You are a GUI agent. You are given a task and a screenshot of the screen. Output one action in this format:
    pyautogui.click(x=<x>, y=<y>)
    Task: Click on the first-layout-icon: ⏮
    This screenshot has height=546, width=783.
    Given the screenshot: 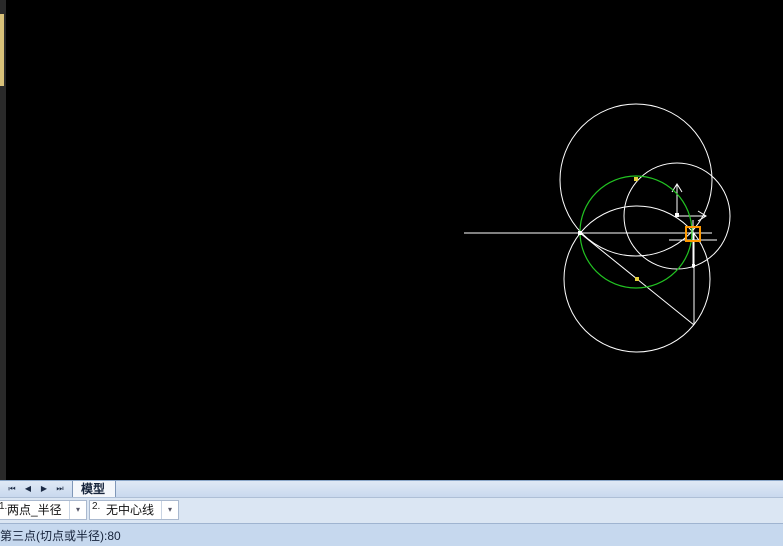 What is the action you would take?
    pyautogui.click(x=12, y=489)
    